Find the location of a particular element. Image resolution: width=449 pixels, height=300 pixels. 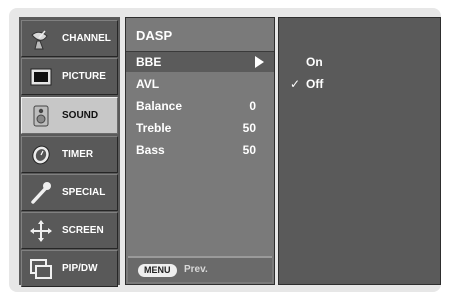

tv-screen-icon is located at coordinates (41, 77).